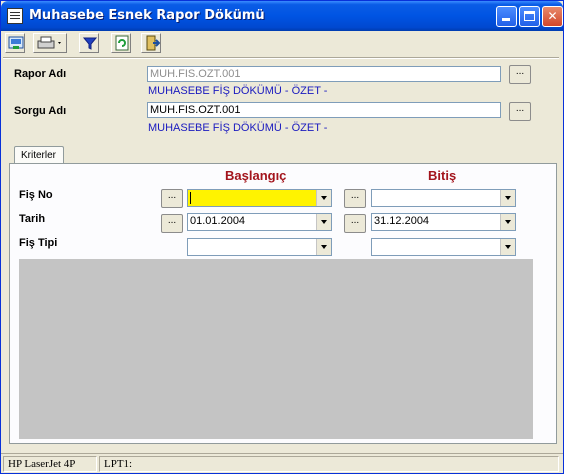 The image size is (564, 474). What do you see at coordinates (259, 222) in the screenshot?
I see `tarih-start-combo: 01.01.2004` at bounding box center [259, 222].